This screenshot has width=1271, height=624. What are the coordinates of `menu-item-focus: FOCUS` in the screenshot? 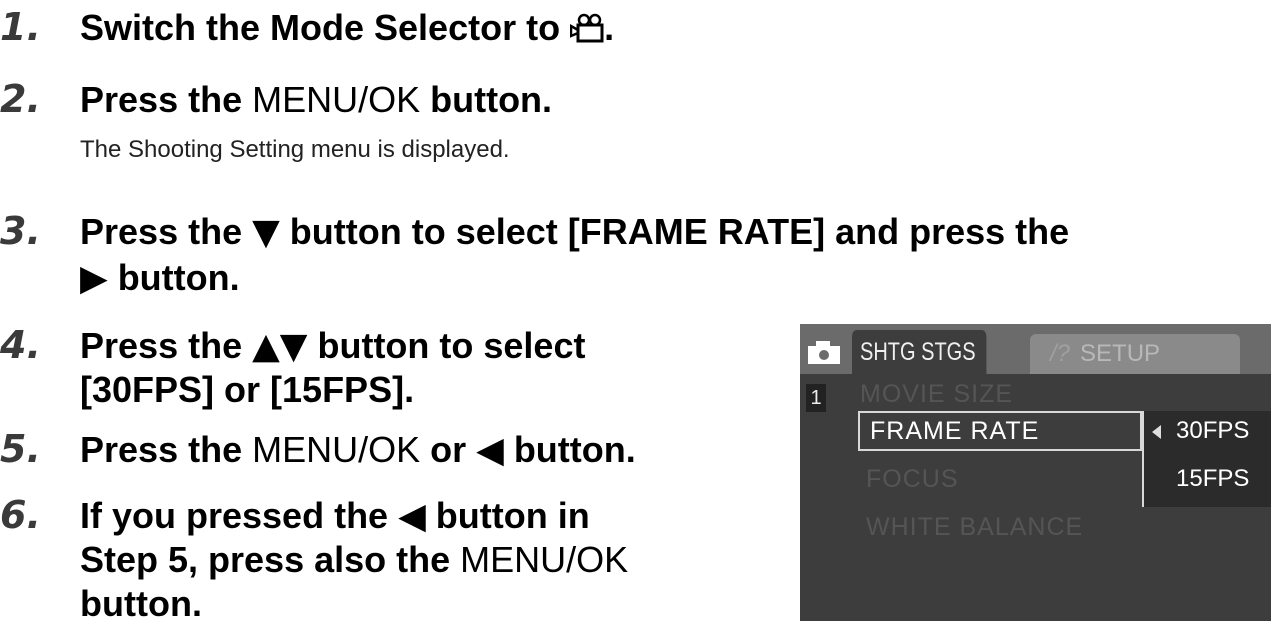 It's located at (912, 479).